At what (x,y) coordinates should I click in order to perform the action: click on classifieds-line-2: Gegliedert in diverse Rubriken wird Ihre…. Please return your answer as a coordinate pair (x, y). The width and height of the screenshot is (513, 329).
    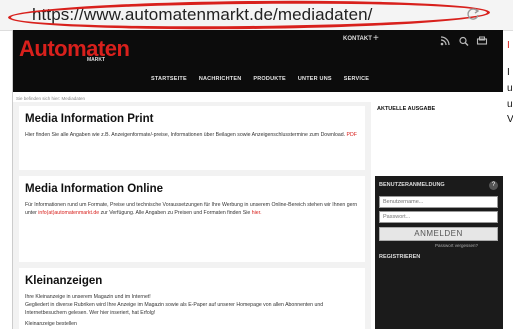
    Looking at the image, I should click on (174, 309).